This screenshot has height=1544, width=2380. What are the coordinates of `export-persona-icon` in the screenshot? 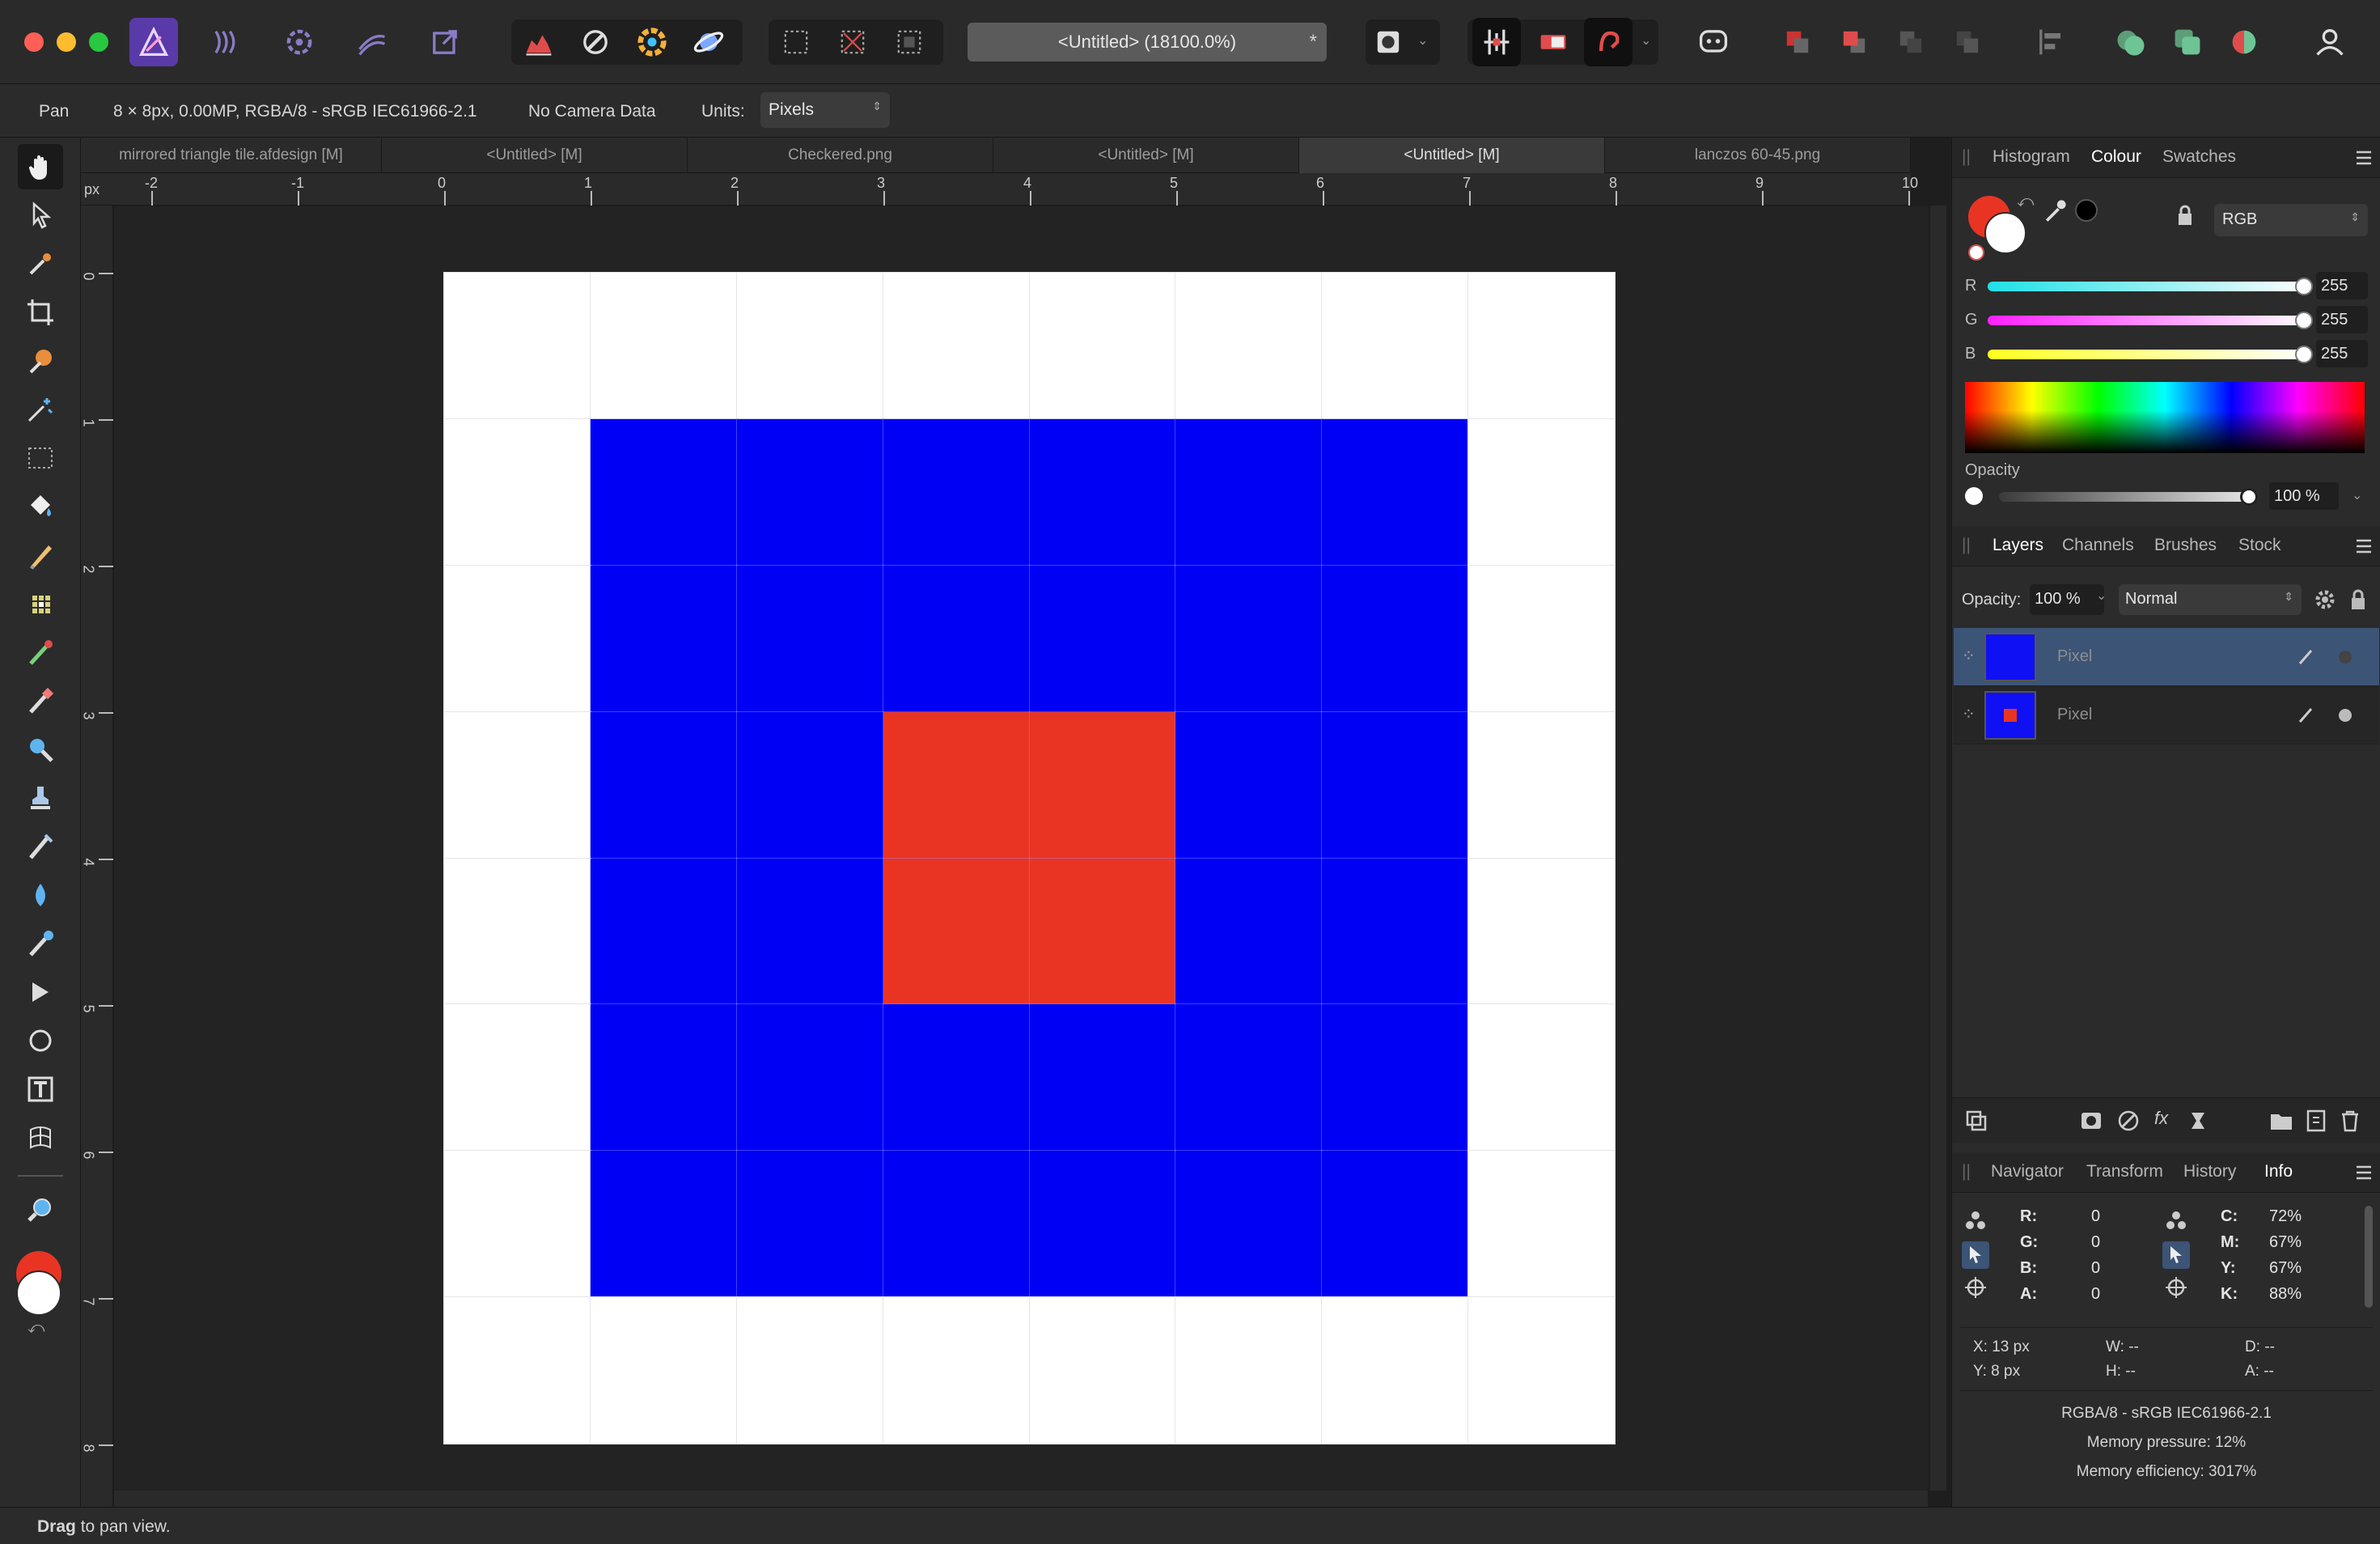 It's located at (445, 42).